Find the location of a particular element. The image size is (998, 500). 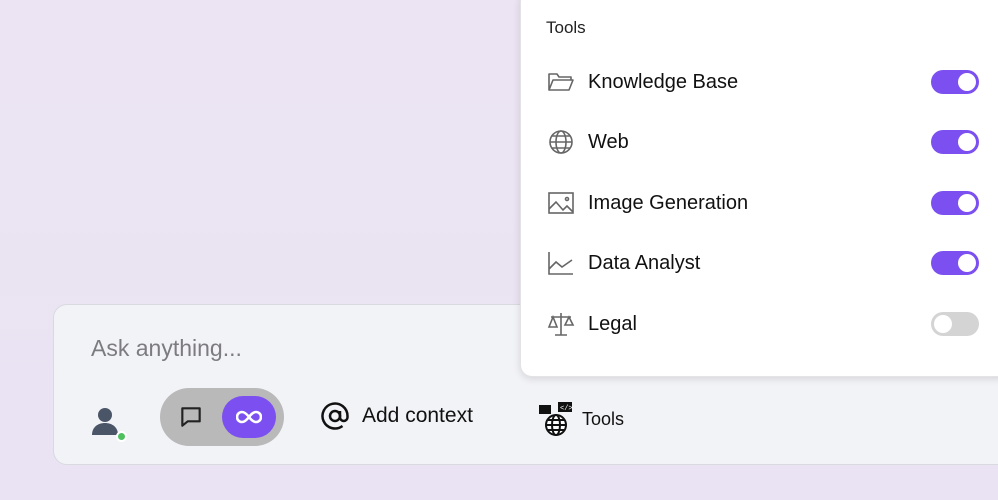

tool-row-web: Web is located at coordinates (763, 142).